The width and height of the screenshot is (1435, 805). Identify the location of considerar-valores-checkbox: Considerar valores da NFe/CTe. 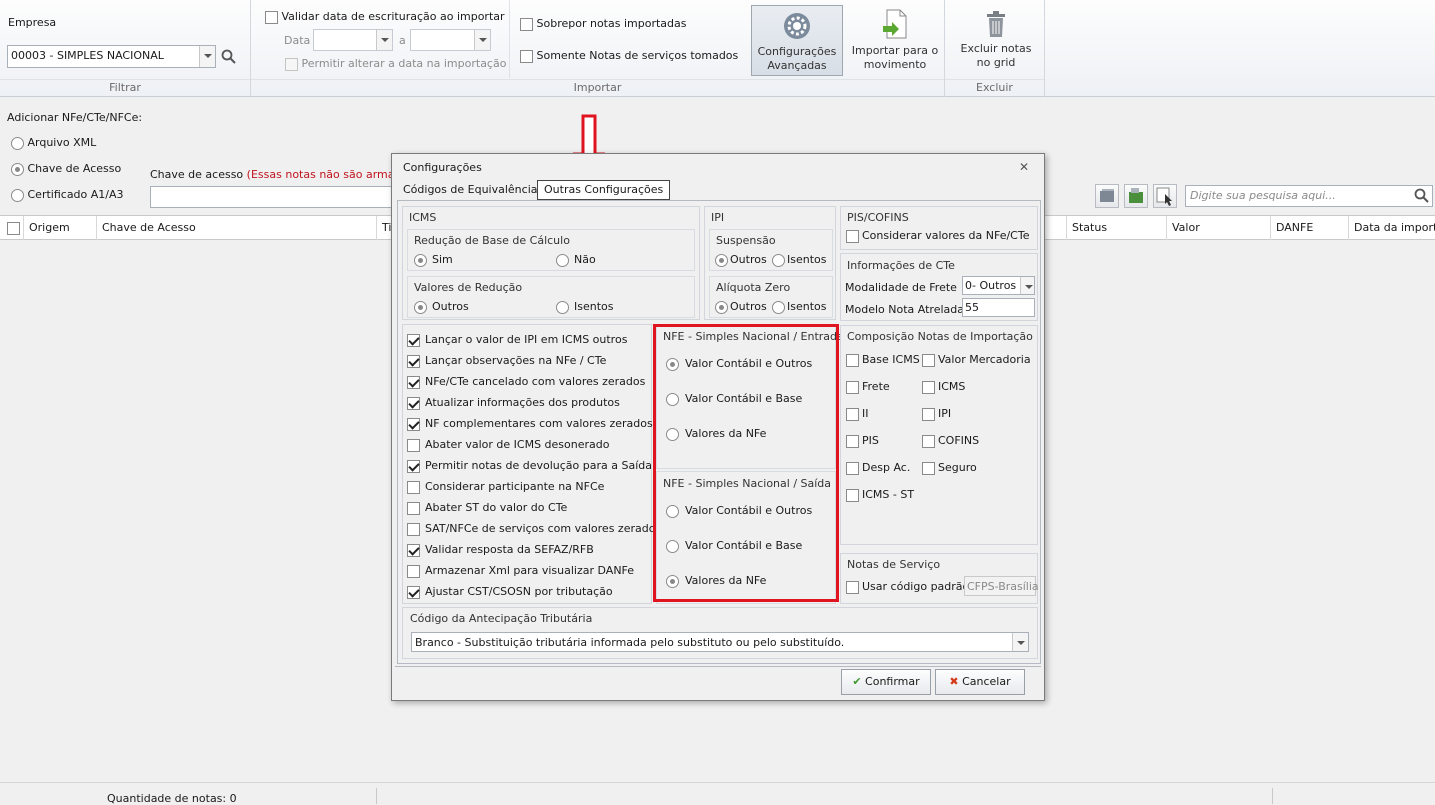
(937, 236).